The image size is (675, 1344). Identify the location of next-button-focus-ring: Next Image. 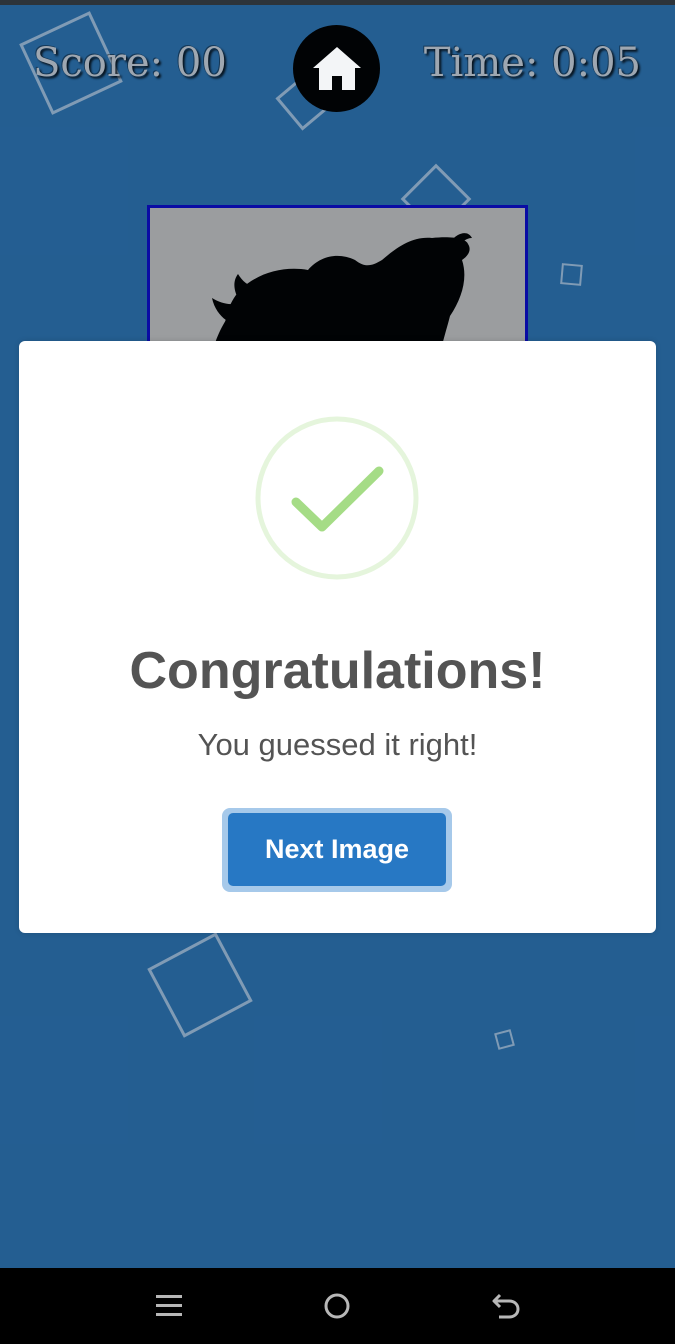
(337, 850).